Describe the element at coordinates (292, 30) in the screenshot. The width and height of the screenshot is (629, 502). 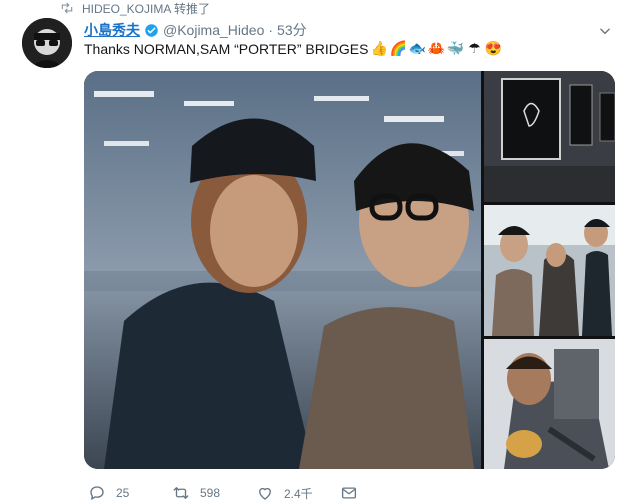
I see `tweet-timestamp: 53分` at that location.